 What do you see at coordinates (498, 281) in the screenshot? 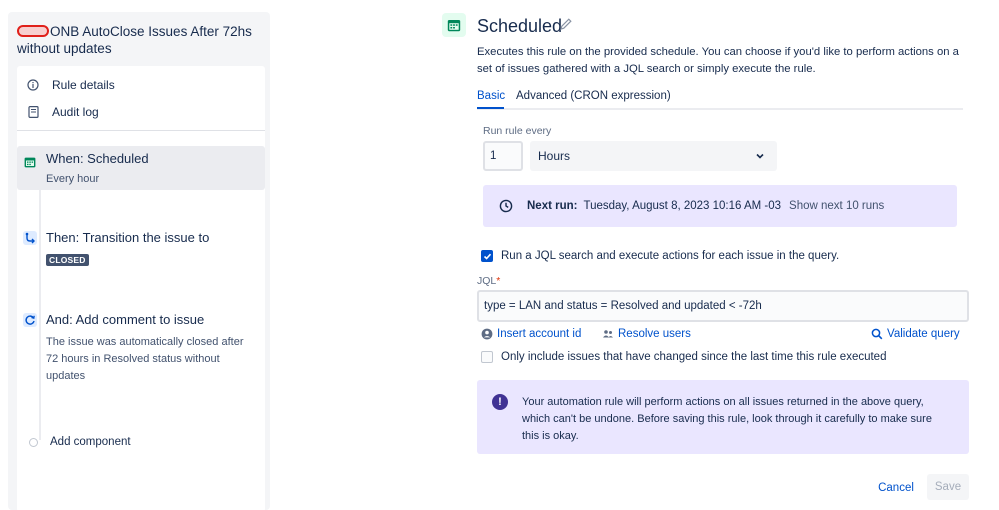
I see `required-mark: *` at bounding box center [498, 281].